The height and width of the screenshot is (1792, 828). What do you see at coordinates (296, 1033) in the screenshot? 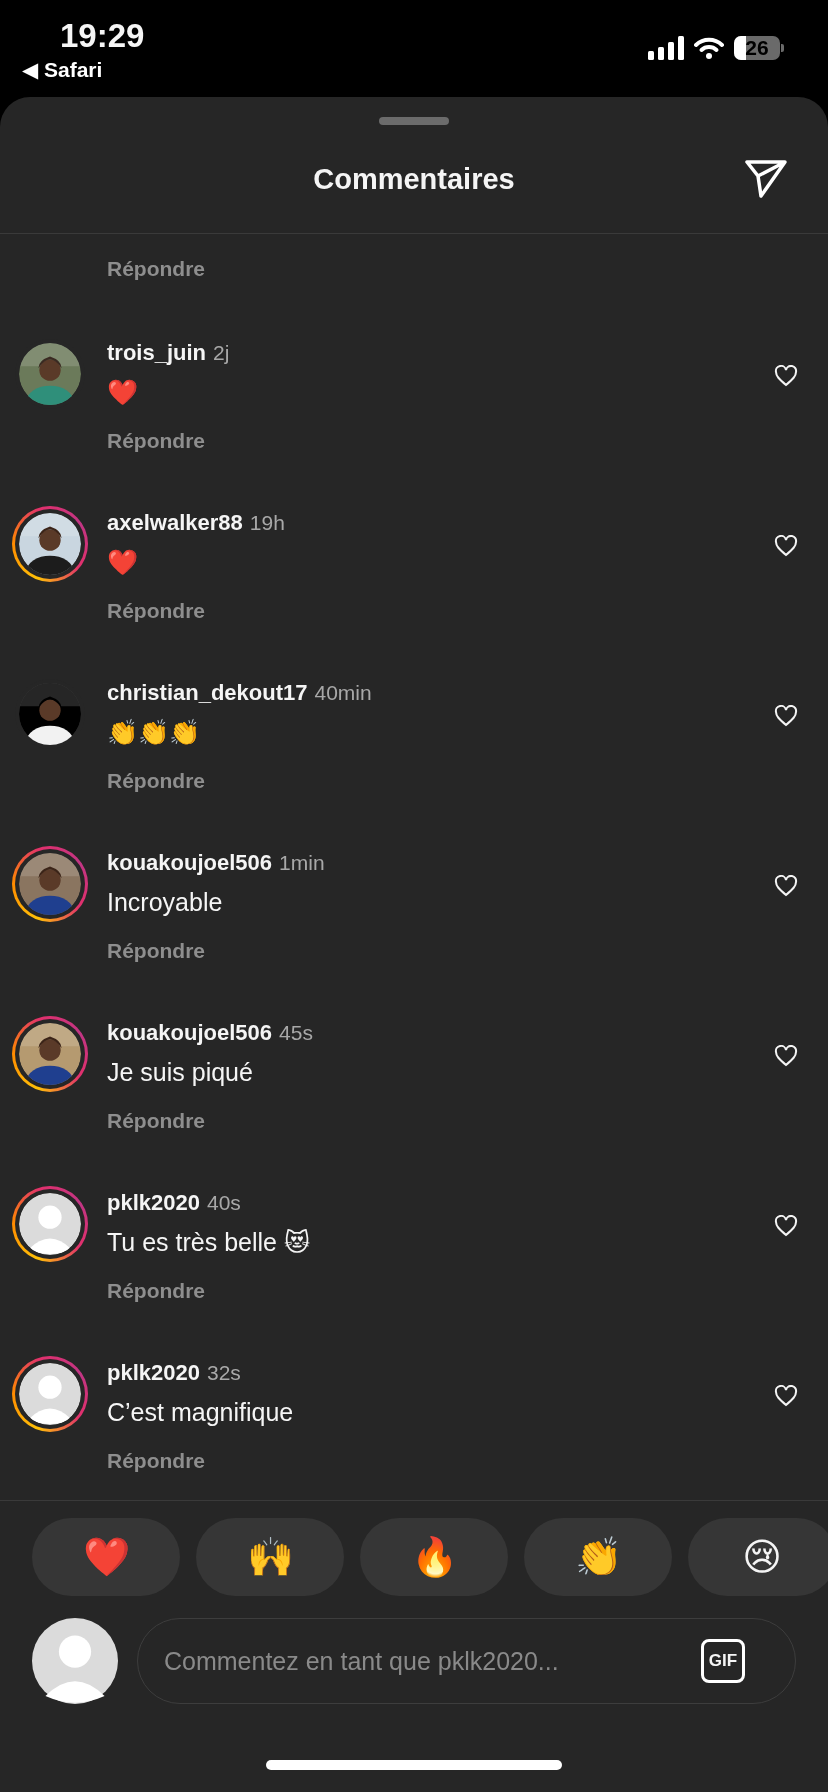
I see `comment-time: 45s` at bounding box center [296, 1033].